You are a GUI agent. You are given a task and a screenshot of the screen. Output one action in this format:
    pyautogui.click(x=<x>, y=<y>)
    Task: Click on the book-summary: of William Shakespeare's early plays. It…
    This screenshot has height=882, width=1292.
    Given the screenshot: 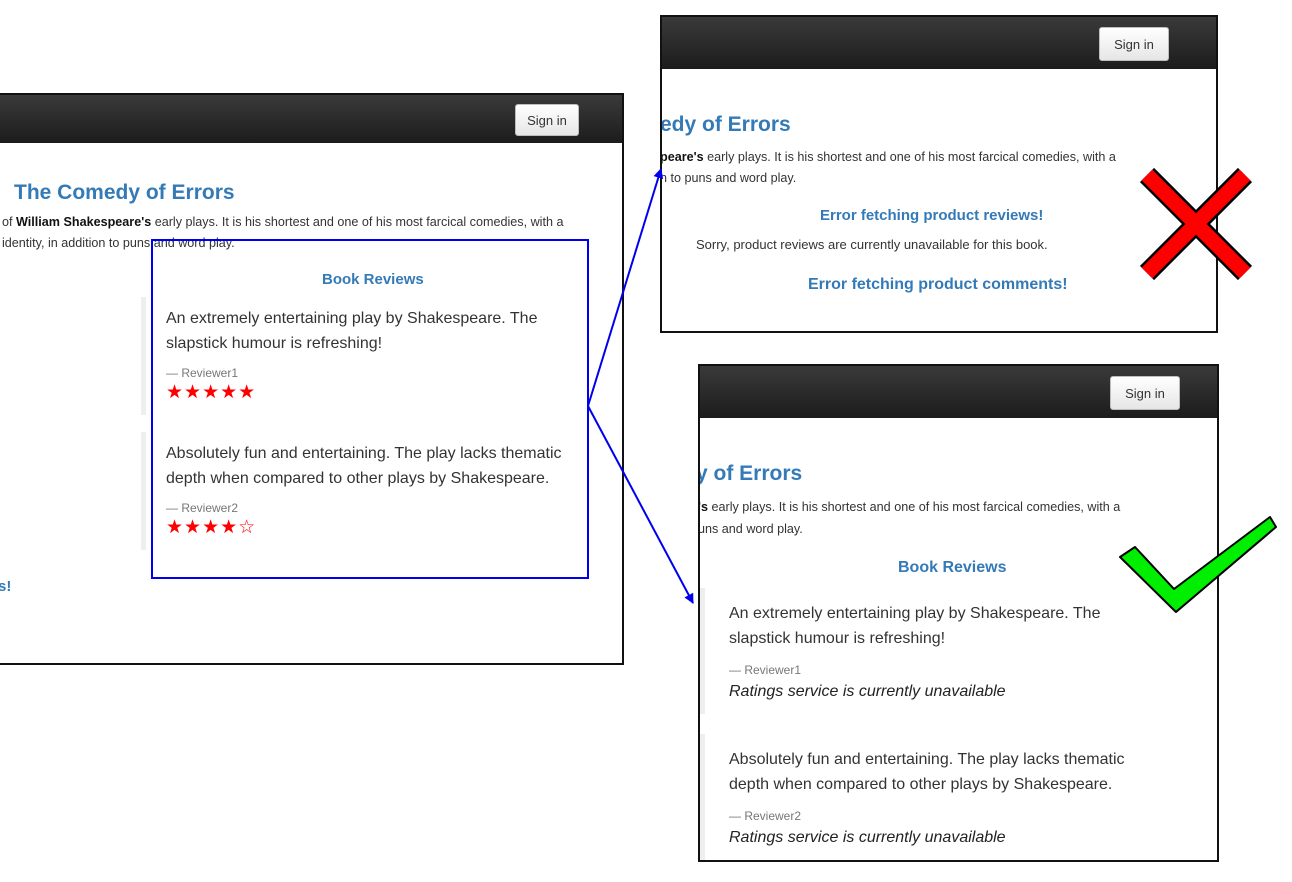 What is the action you would take?
    pyautogui.click(x=283, y=222)
    